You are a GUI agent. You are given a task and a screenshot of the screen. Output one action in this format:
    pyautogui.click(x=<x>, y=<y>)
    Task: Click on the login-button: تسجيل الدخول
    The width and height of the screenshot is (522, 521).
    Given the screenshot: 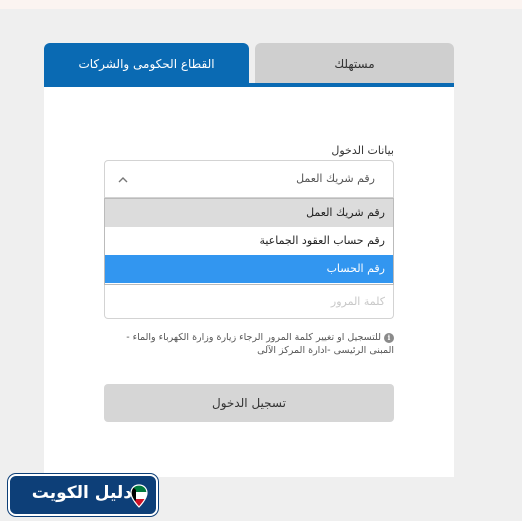 What is the action you would take?
    pyautogui.click(x=249, y=403)
    